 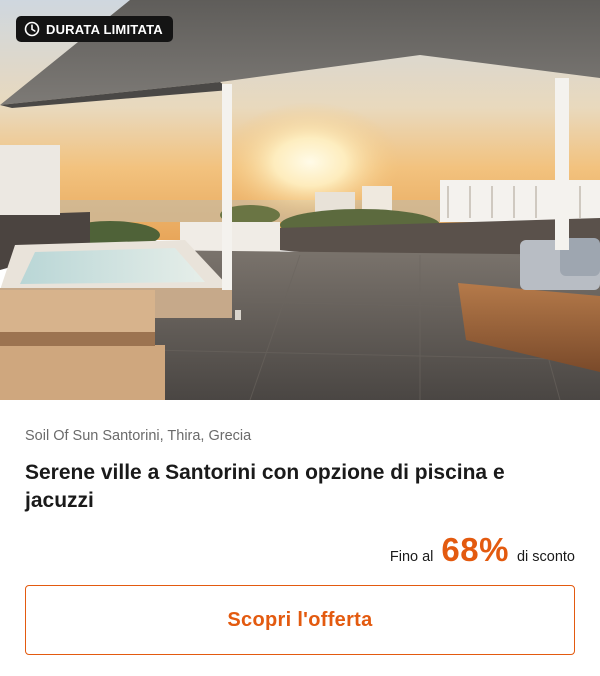 What do you see at coordinates (32, 29) in the screenshot?
I see `clock-icon` at bounding box center [32, 29].